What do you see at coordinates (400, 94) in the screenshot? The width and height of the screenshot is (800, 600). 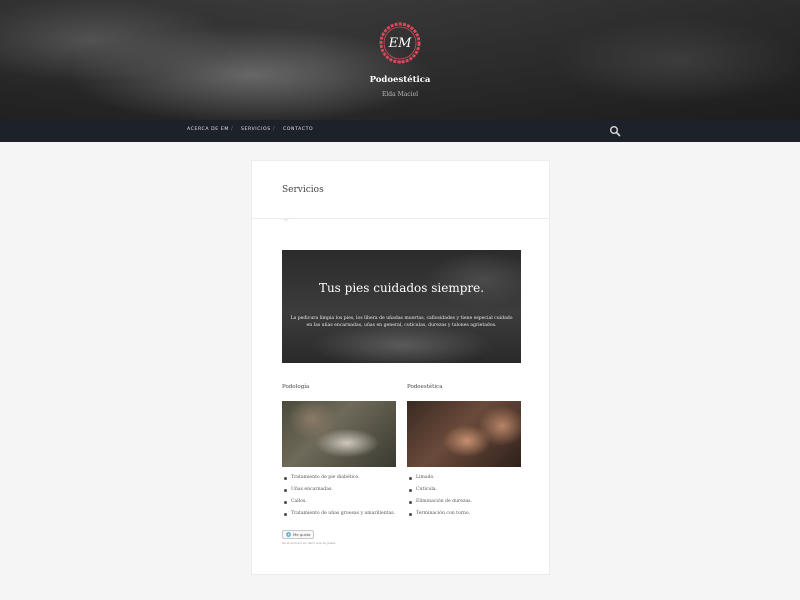 I see `site-description: Elda Maciel` at bounding box center [400, 94].